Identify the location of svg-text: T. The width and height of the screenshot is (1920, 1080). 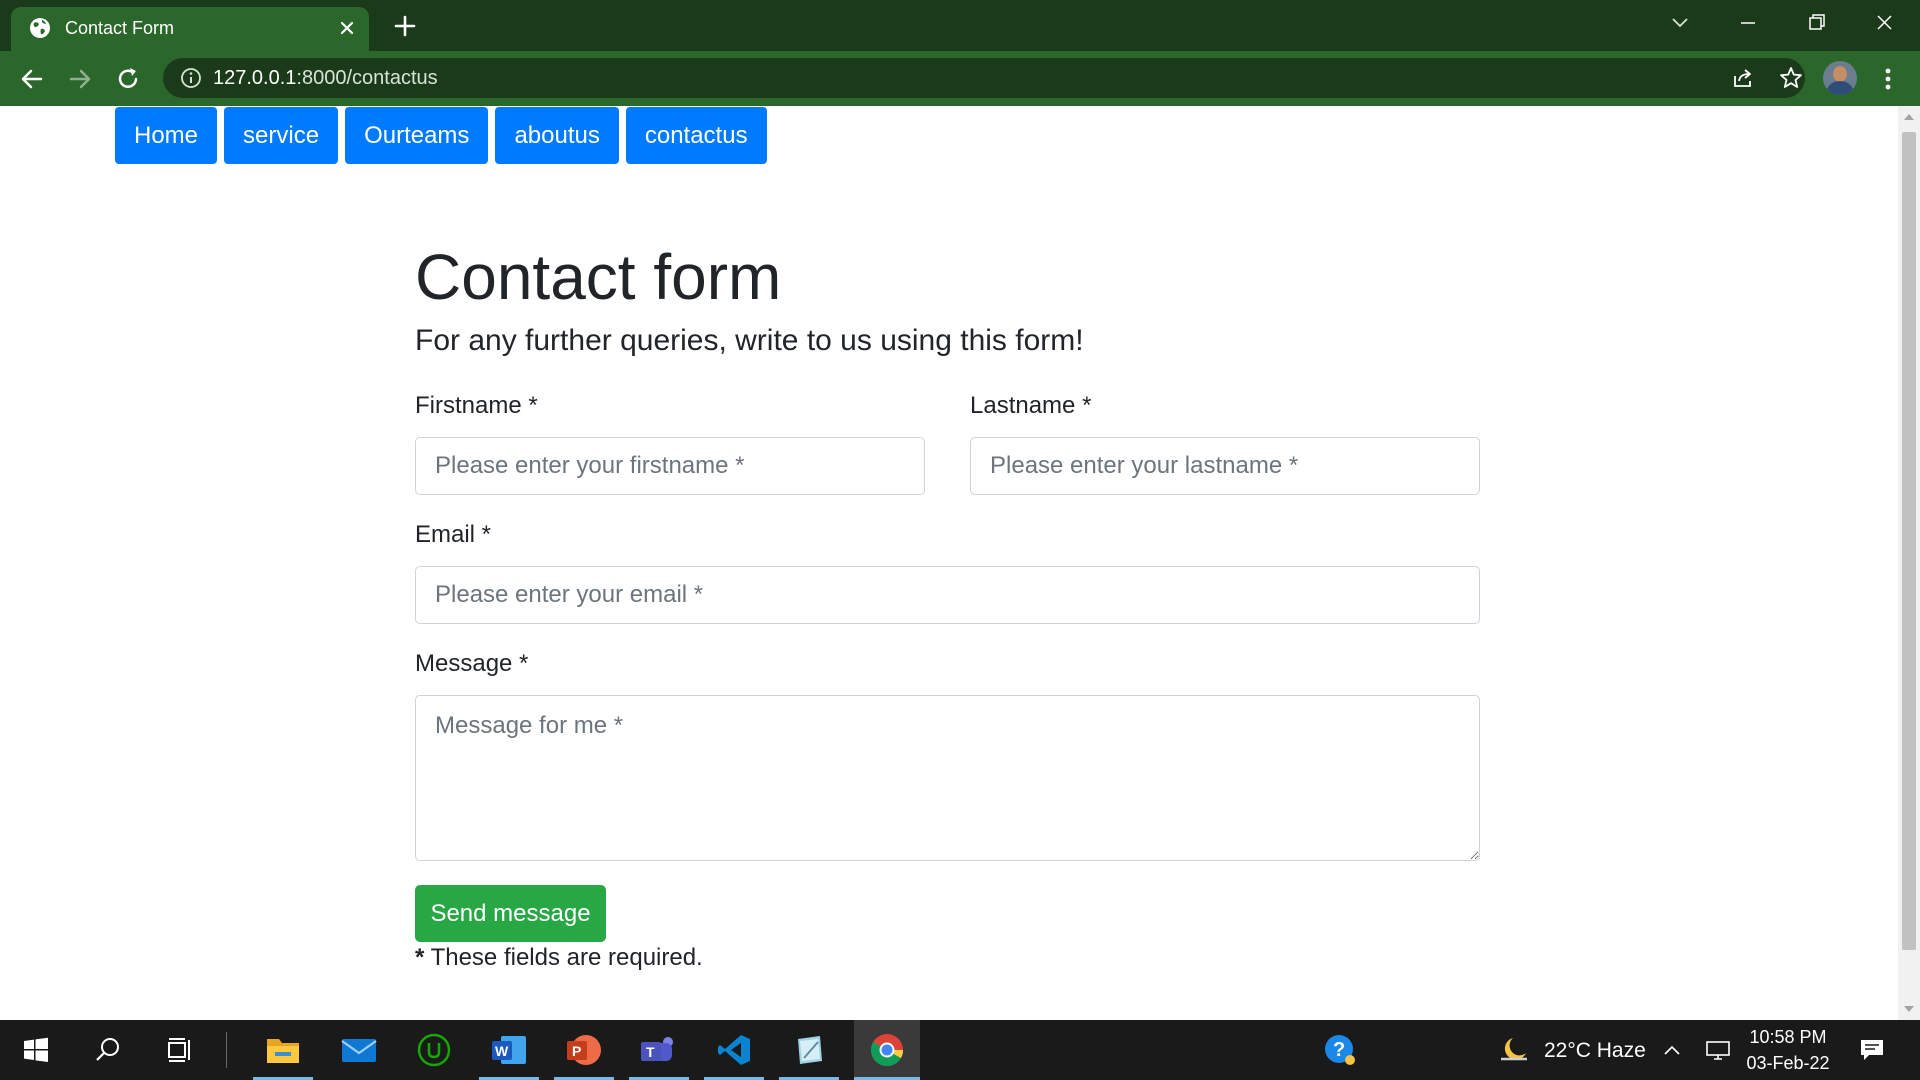
(650, 1052).